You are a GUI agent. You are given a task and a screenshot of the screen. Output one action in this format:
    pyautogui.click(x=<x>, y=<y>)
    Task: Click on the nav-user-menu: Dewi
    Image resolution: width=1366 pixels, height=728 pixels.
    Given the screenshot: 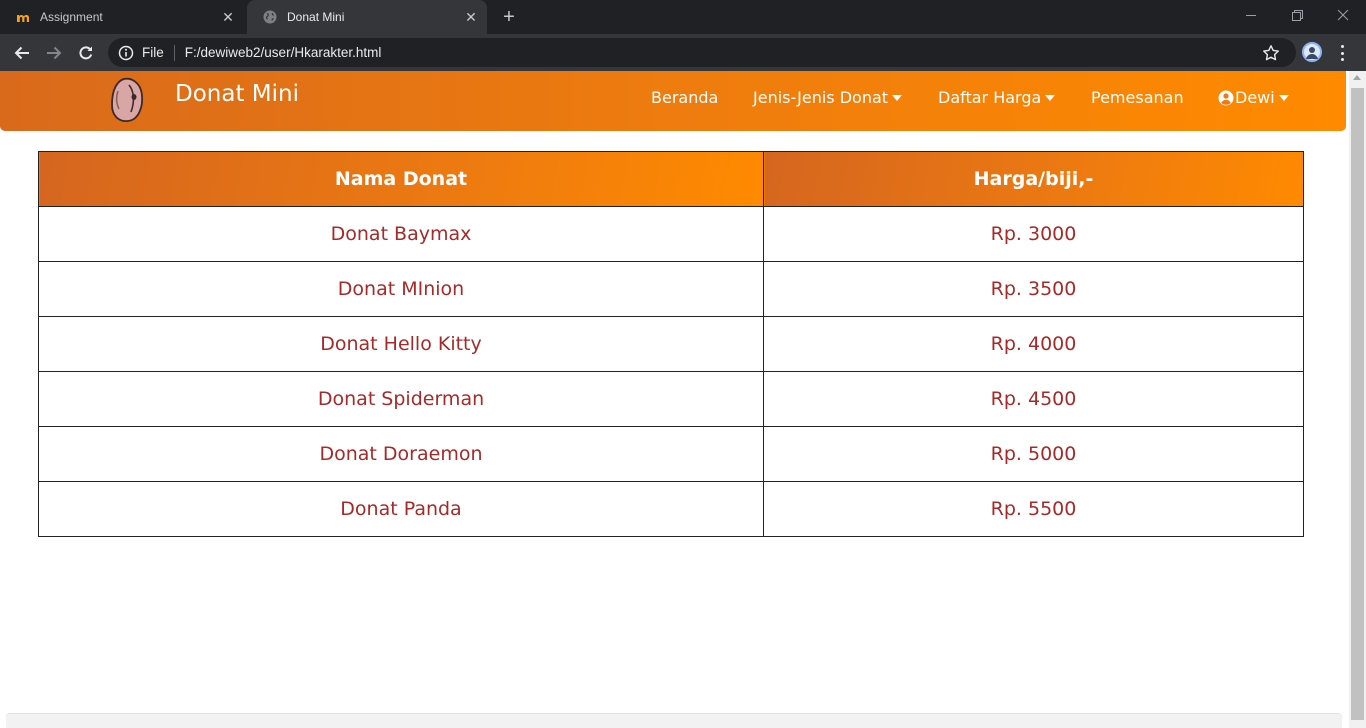 What is the action you would take?
    pyautogui.click(x=1253, y=97)
    